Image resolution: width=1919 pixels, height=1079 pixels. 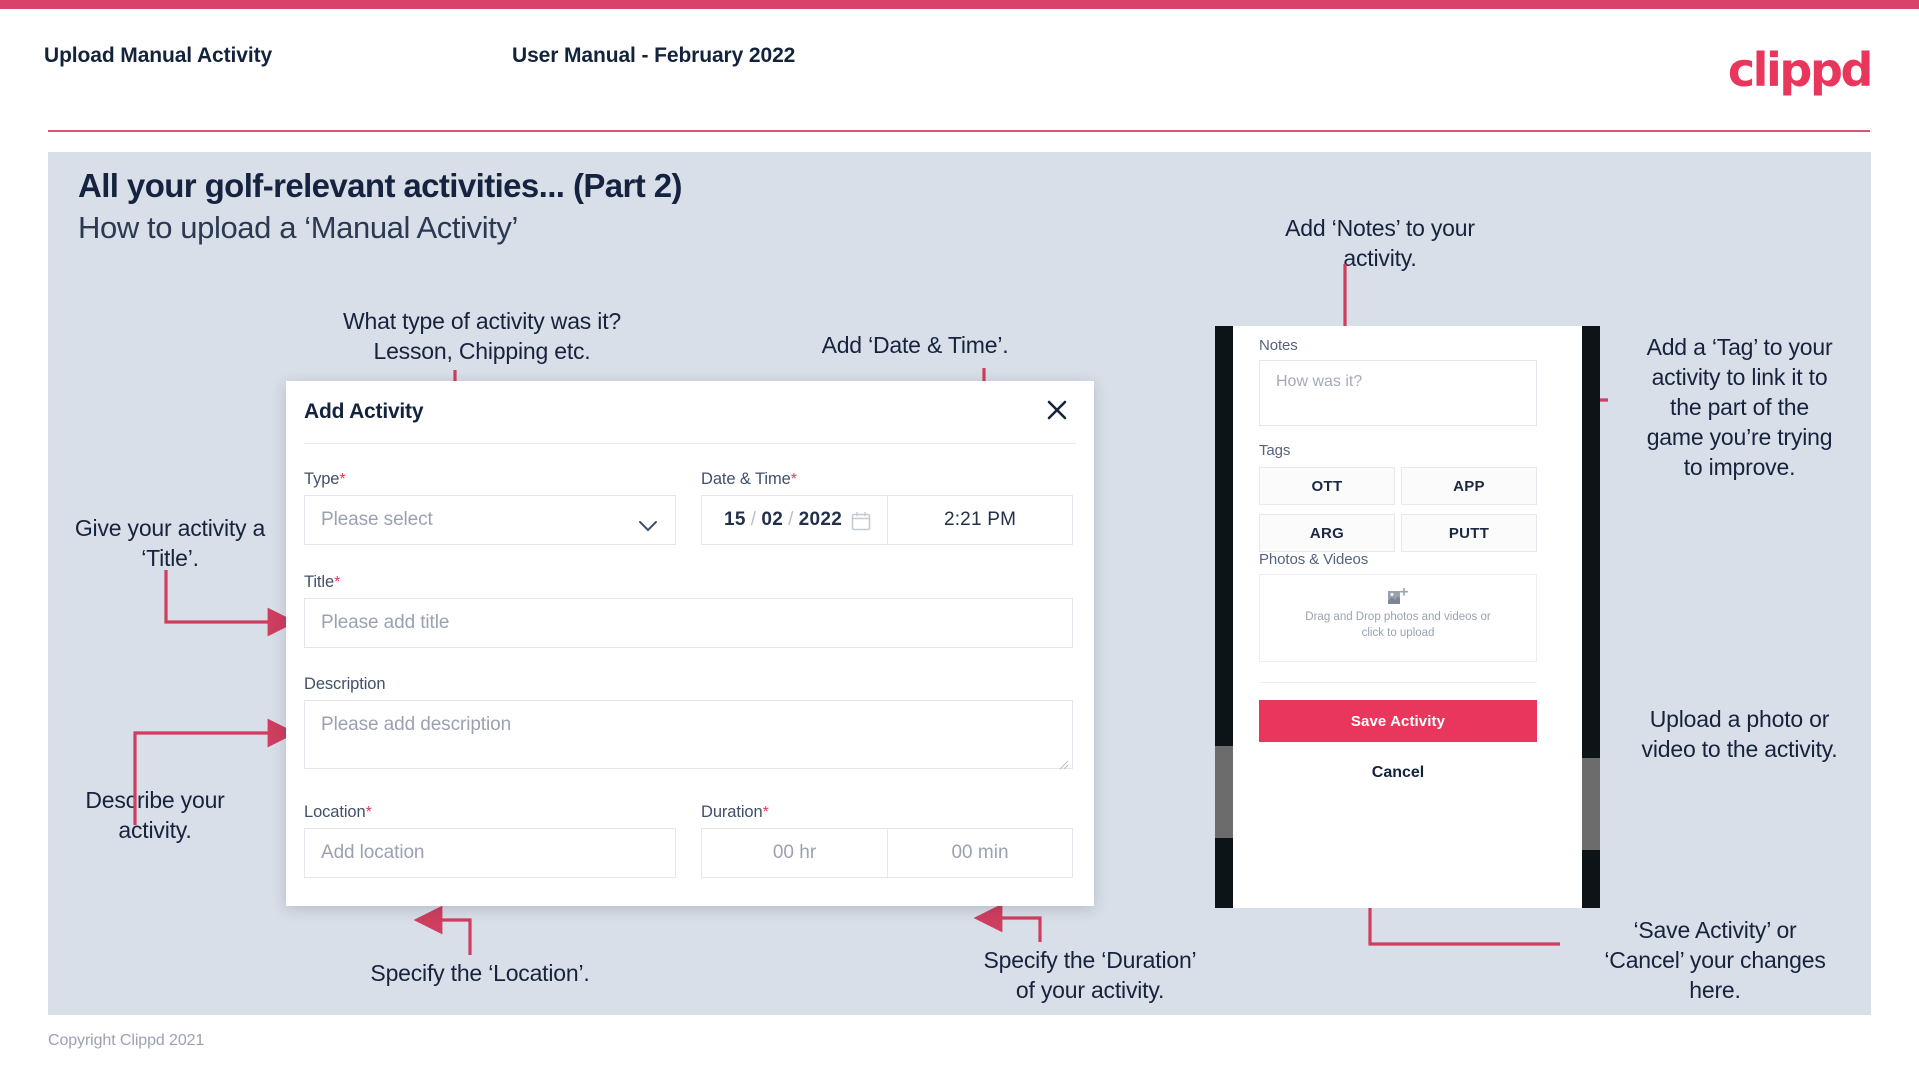 What do you see at coordinates (1398, 773) in the screenshot?
I see `cancel-button: Cancel` at bounding box center [1398, 773].